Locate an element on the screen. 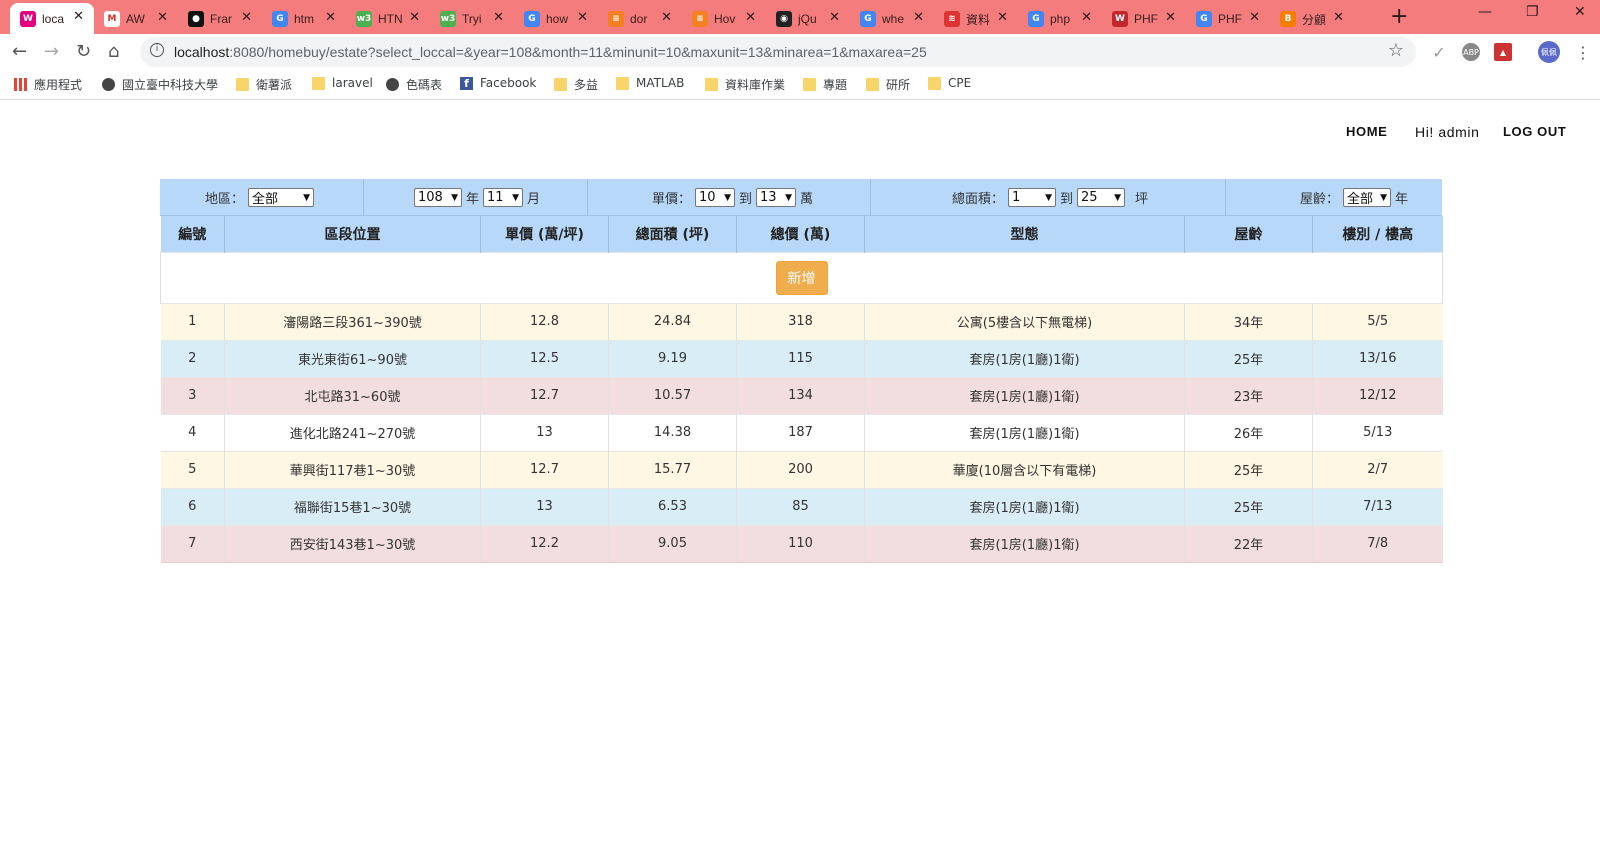 The height and width of the screenshot is (860, 1600). header-id: 編號 is located at coordinates (192, 234).